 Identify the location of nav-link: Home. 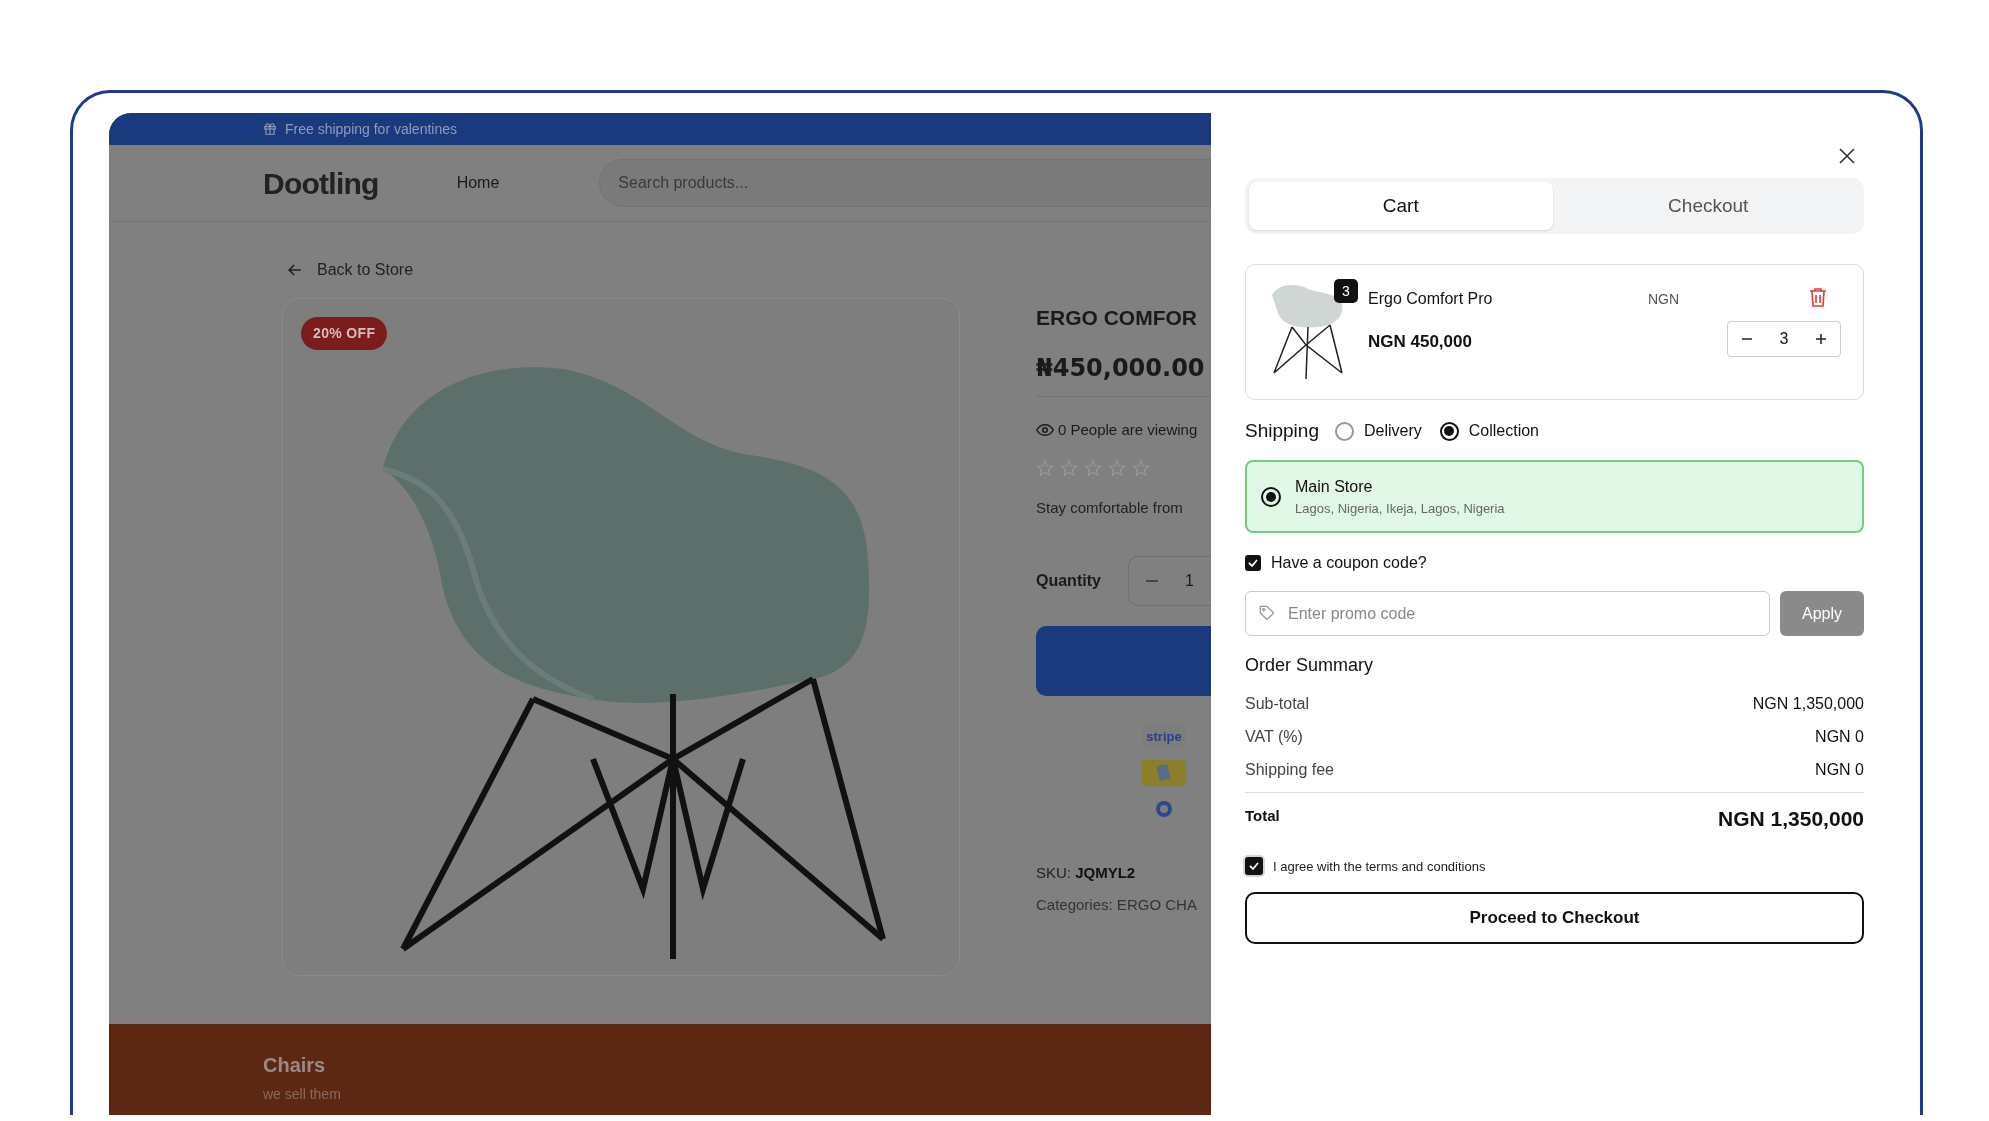
(478, 183).